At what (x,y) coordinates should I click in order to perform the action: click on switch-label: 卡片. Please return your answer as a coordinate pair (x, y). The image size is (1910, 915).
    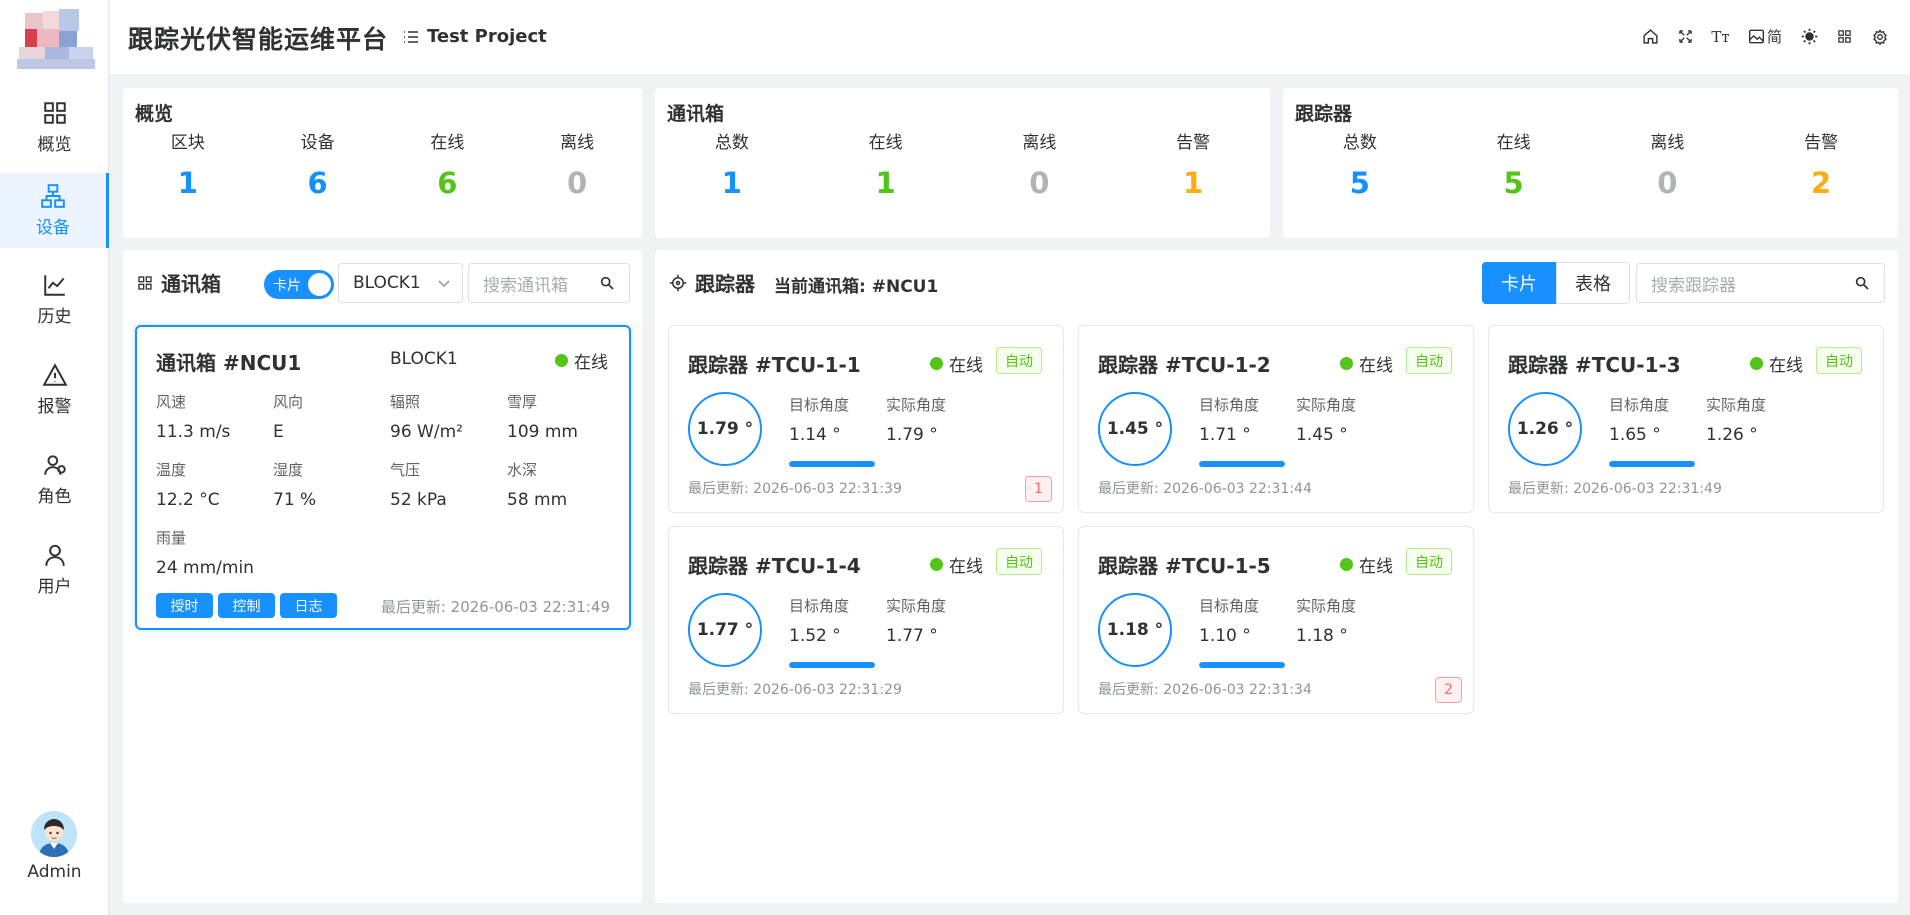
    Looking at the image, I should click on (287, 285).